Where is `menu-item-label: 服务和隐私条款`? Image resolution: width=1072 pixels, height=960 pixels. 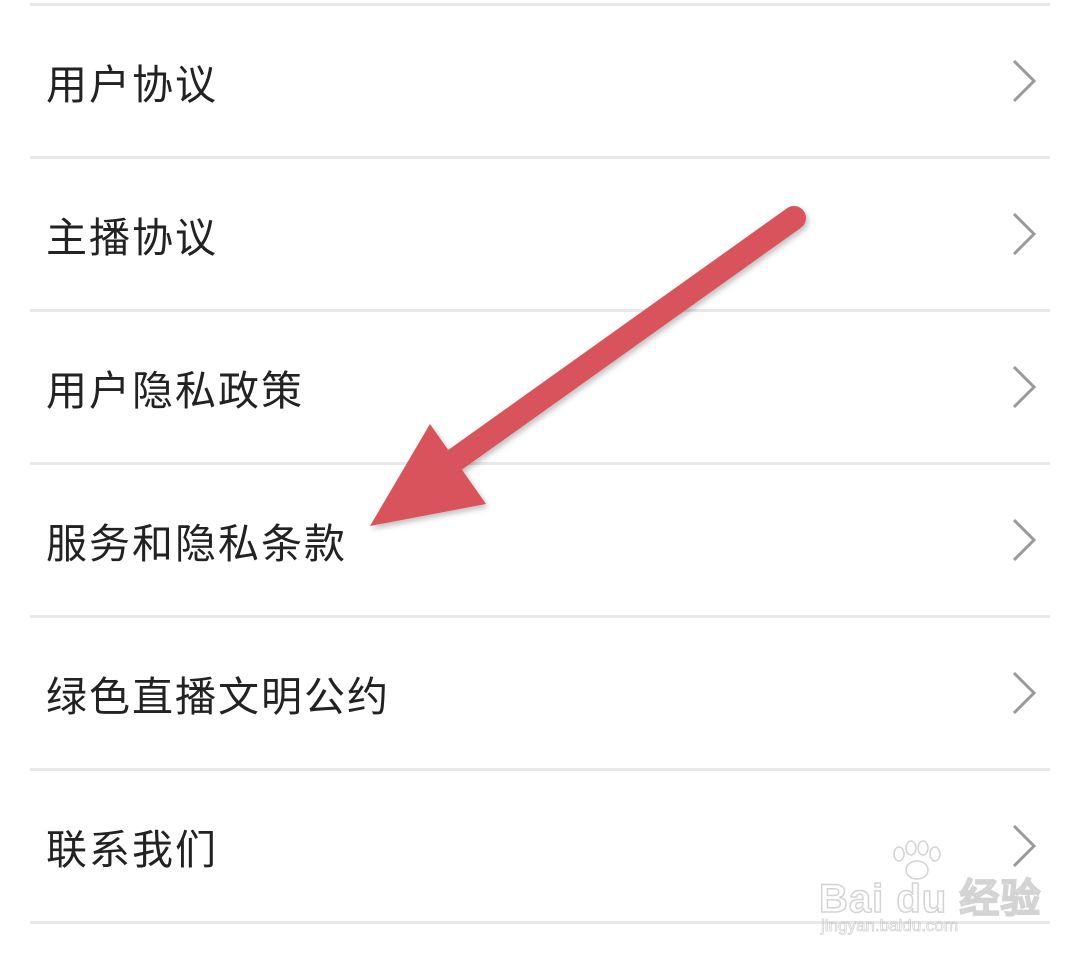 menu-item-label: 服务和隐私条款 is located at coordinates (196, 544).